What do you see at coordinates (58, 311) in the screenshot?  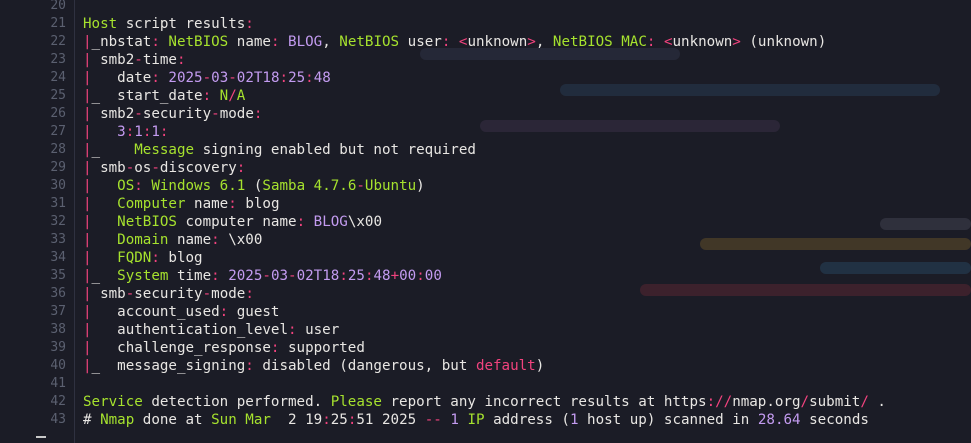 I see `line-number: 37` at bounding box center [58, 311].